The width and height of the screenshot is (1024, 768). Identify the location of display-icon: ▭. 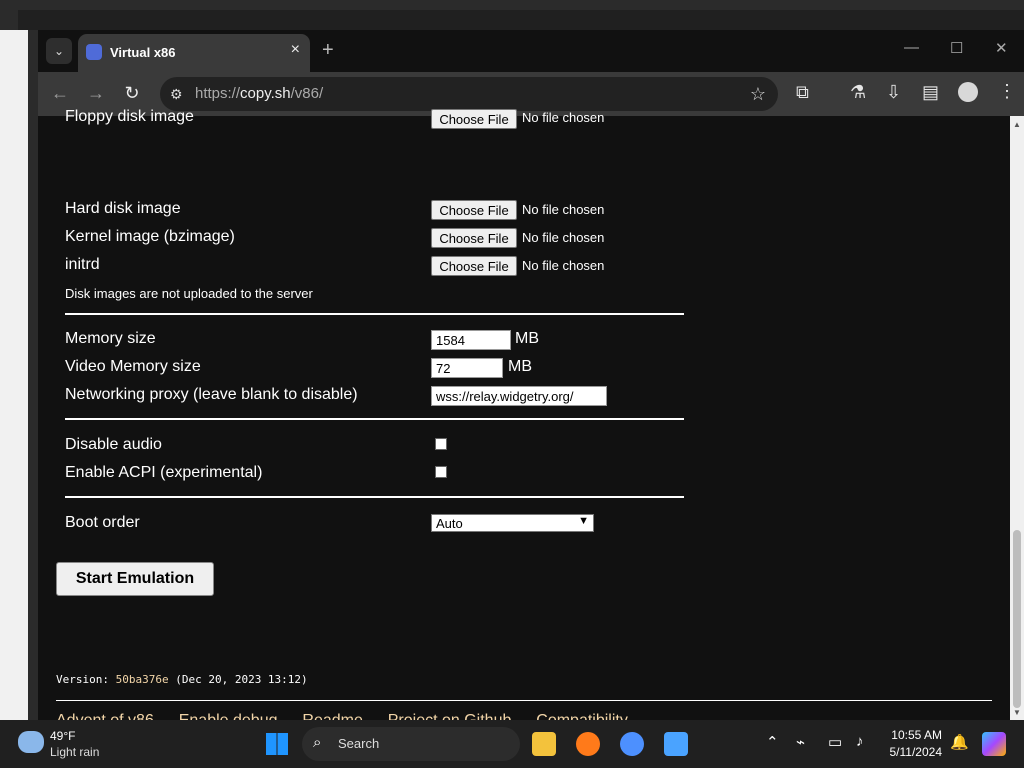
(835, 742).